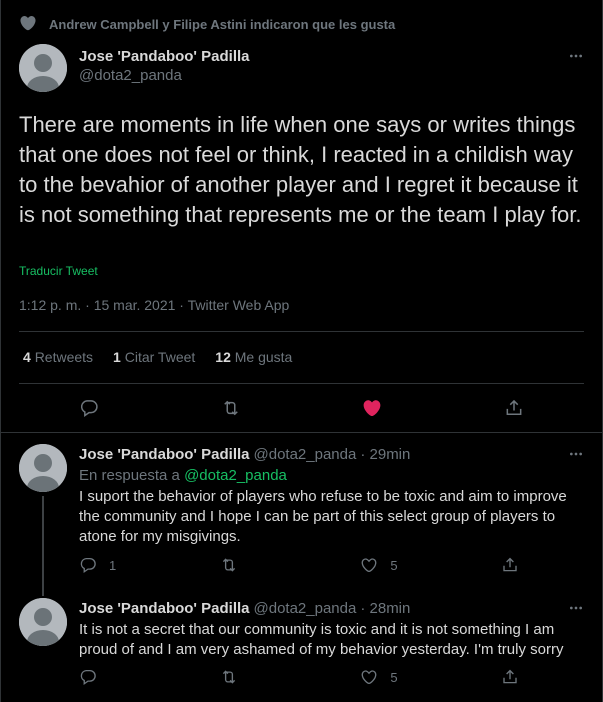 Image resolution: width=603 pixels, height=702 pixels. Describe the element at coordinates (235, 475) in the screenshot. I see `reply-to-handle: @dota2_panda` at that location.